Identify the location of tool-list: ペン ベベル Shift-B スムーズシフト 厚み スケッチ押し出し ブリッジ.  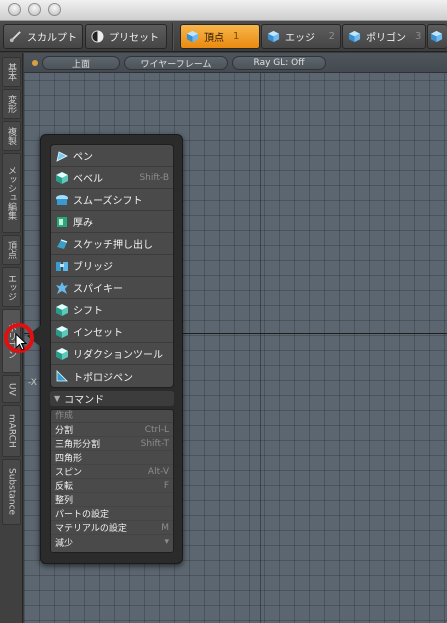
(112, 266).